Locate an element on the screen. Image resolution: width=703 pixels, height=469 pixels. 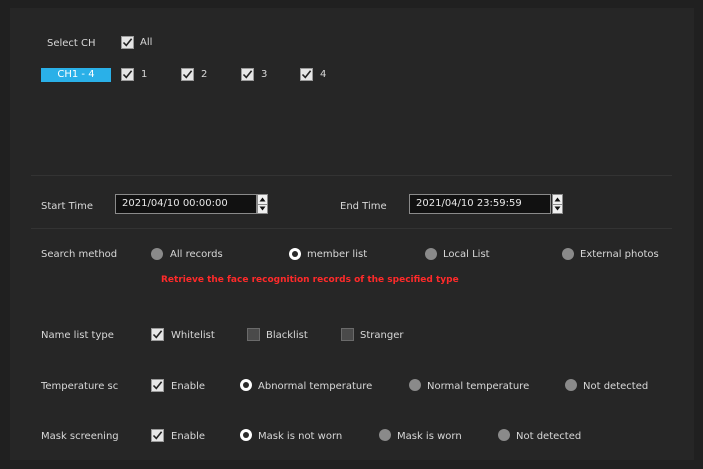
normal-temperature-radio is located at coordinates (415, 385).